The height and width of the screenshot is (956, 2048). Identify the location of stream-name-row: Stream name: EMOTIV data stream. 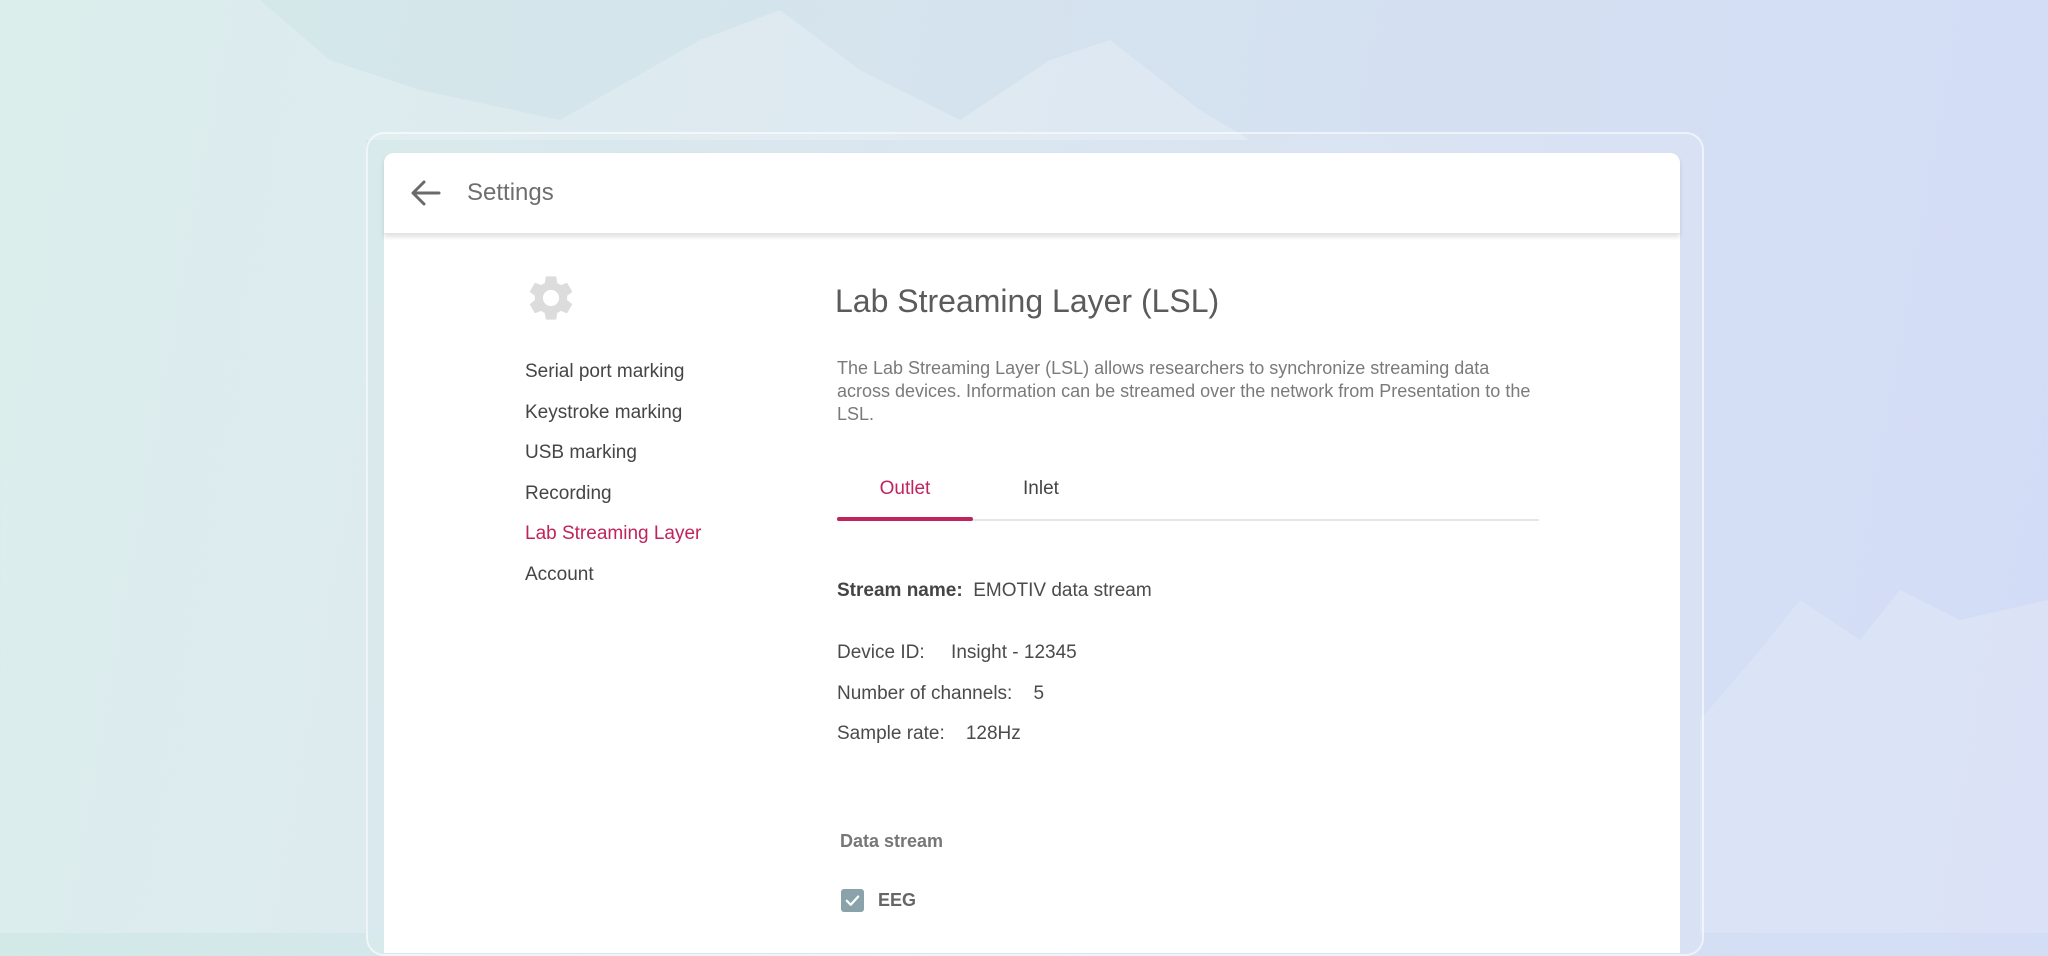
(994, 591).